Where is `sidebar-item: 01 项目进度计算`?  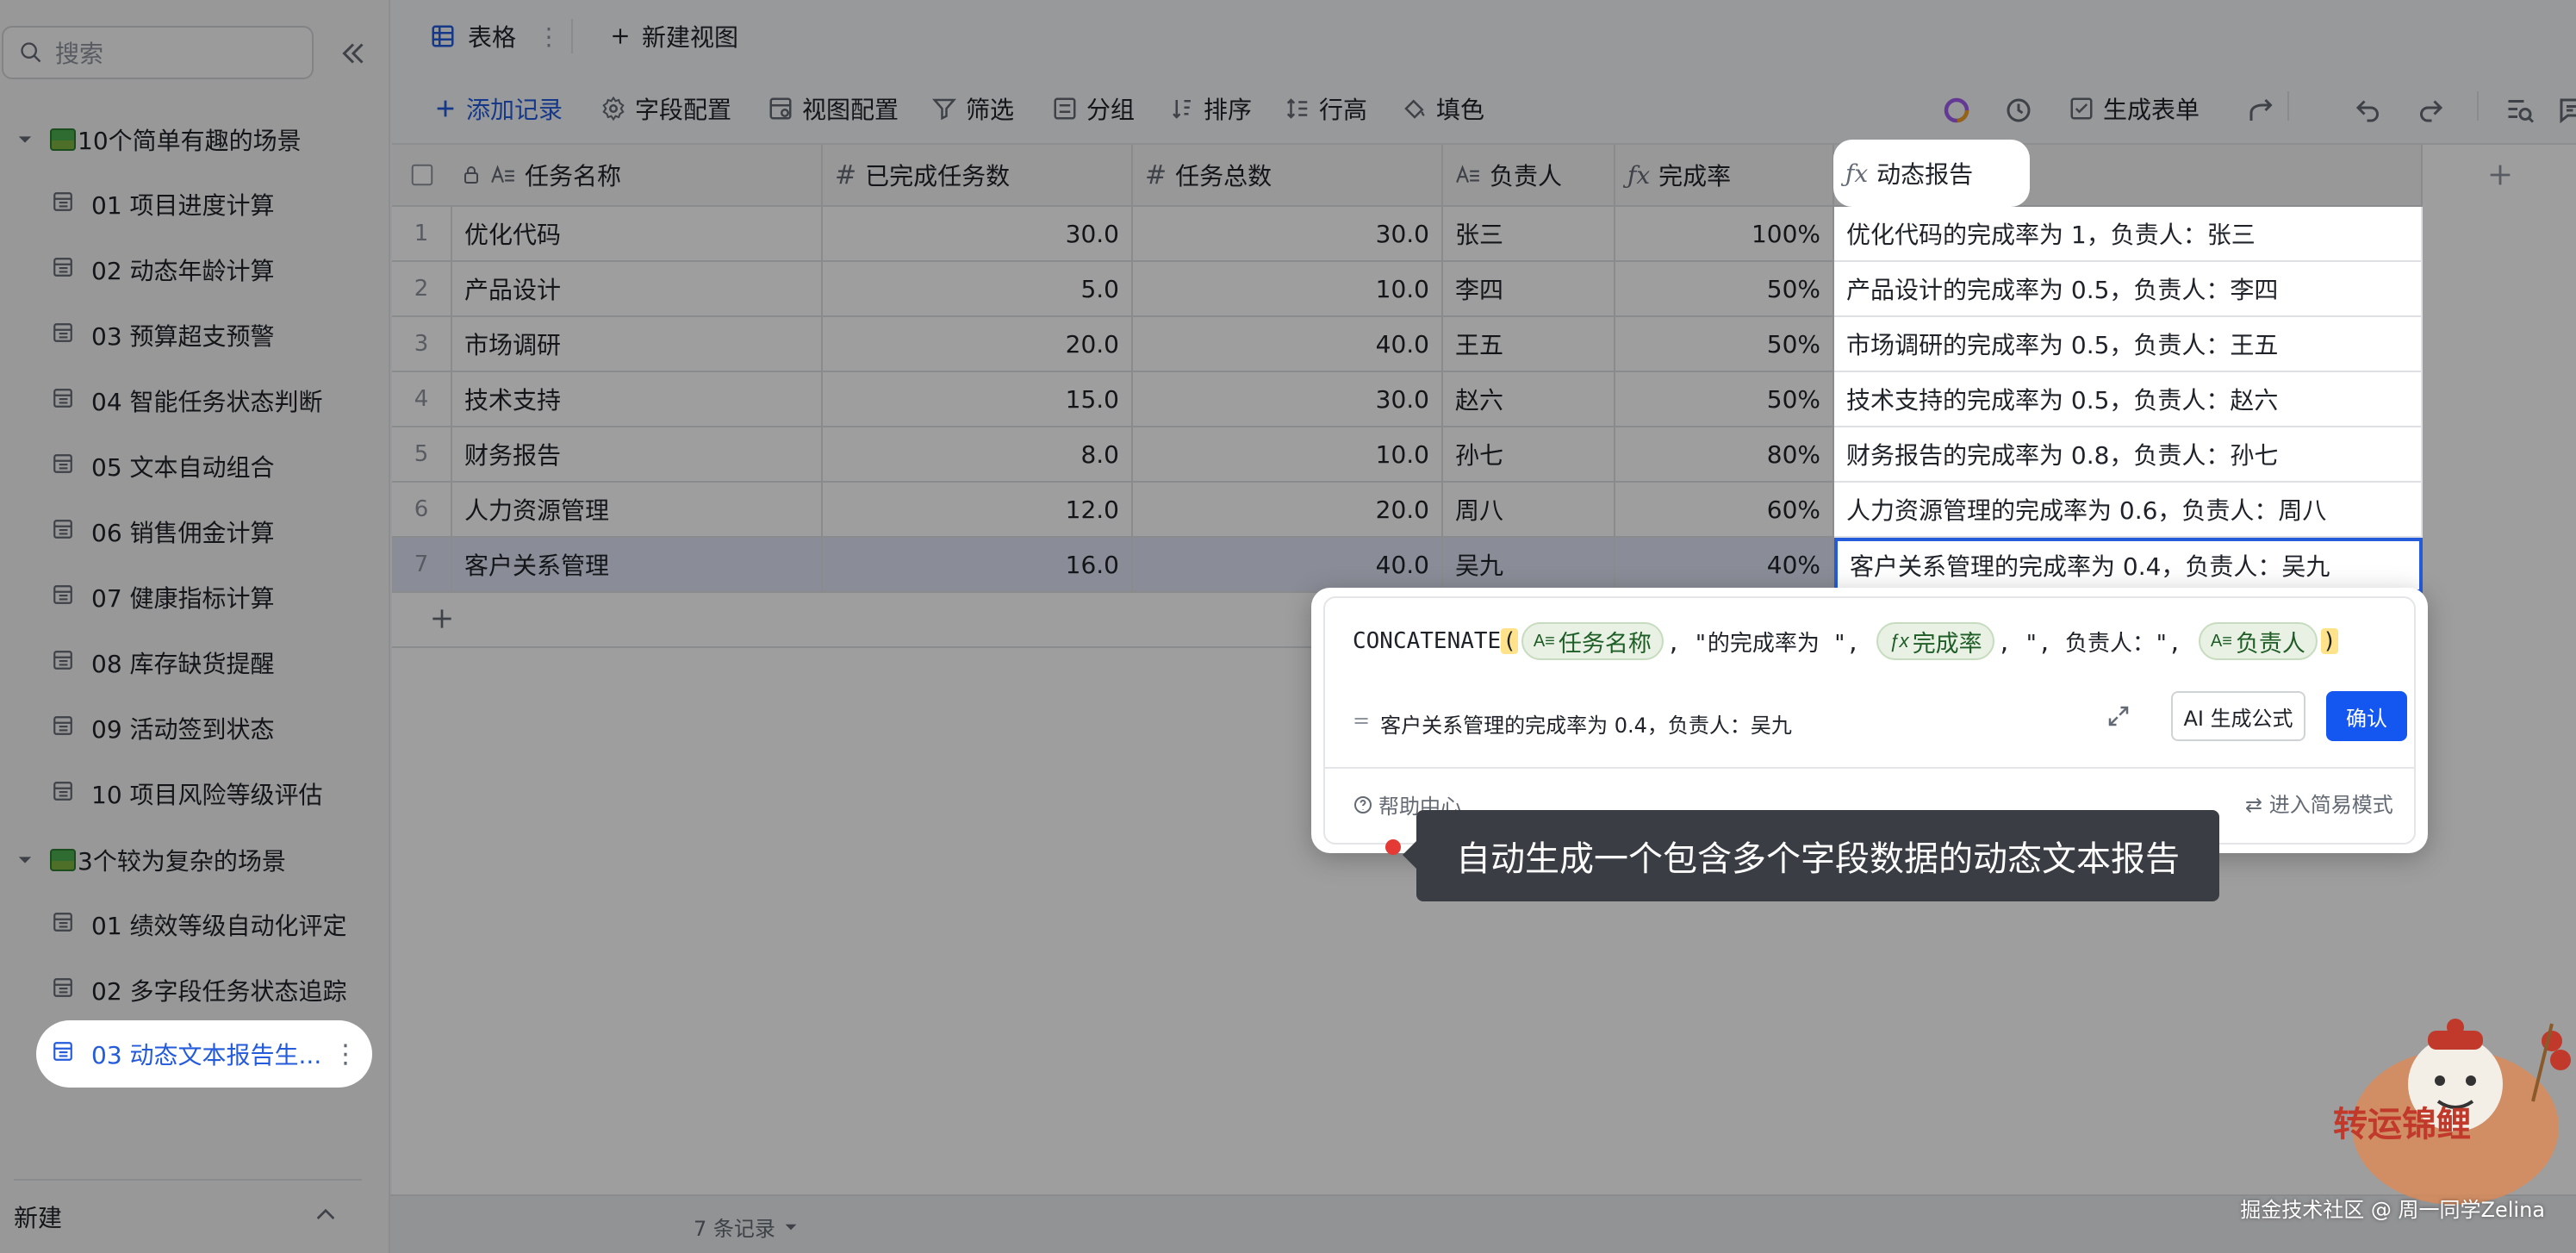
sidebar-item: 01 项目进度计算 is located at coordinates (207, 205).